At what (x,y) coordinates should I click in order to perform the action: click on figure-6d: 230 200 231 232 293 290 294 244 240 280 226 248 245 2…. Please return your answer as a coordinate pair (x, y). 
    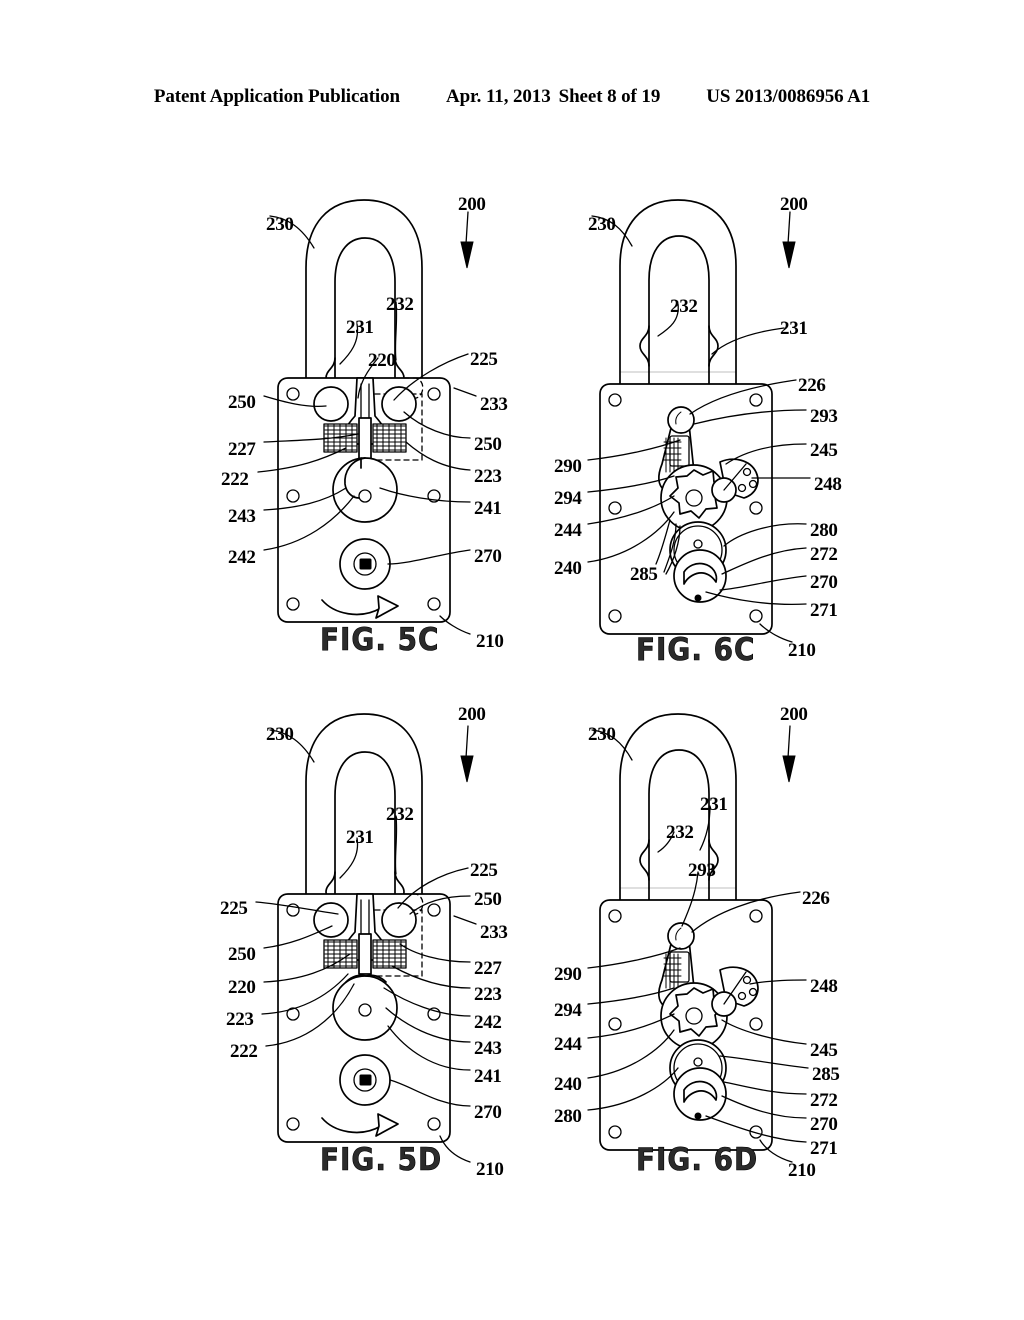
    Looking at the image, I should click on (703, 937).